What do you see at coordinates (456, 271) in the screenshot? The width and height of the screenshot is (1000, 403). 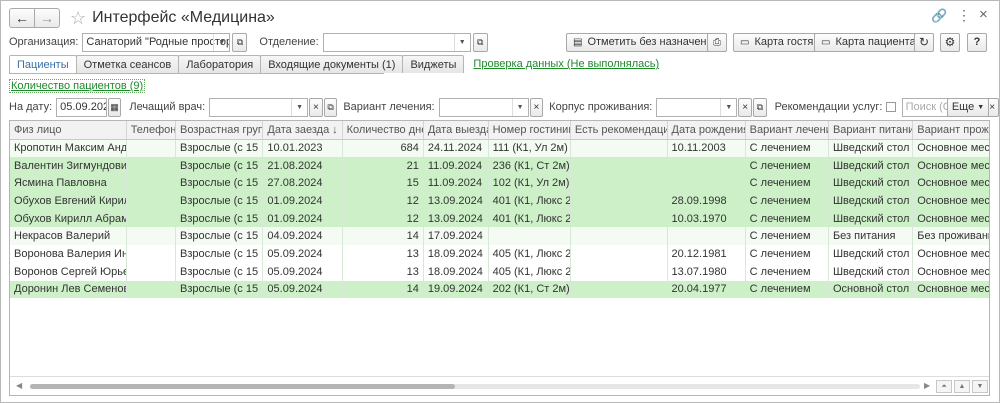 I see `cell-departure-date: 18.09.2024` at bounding box center [456, 271].